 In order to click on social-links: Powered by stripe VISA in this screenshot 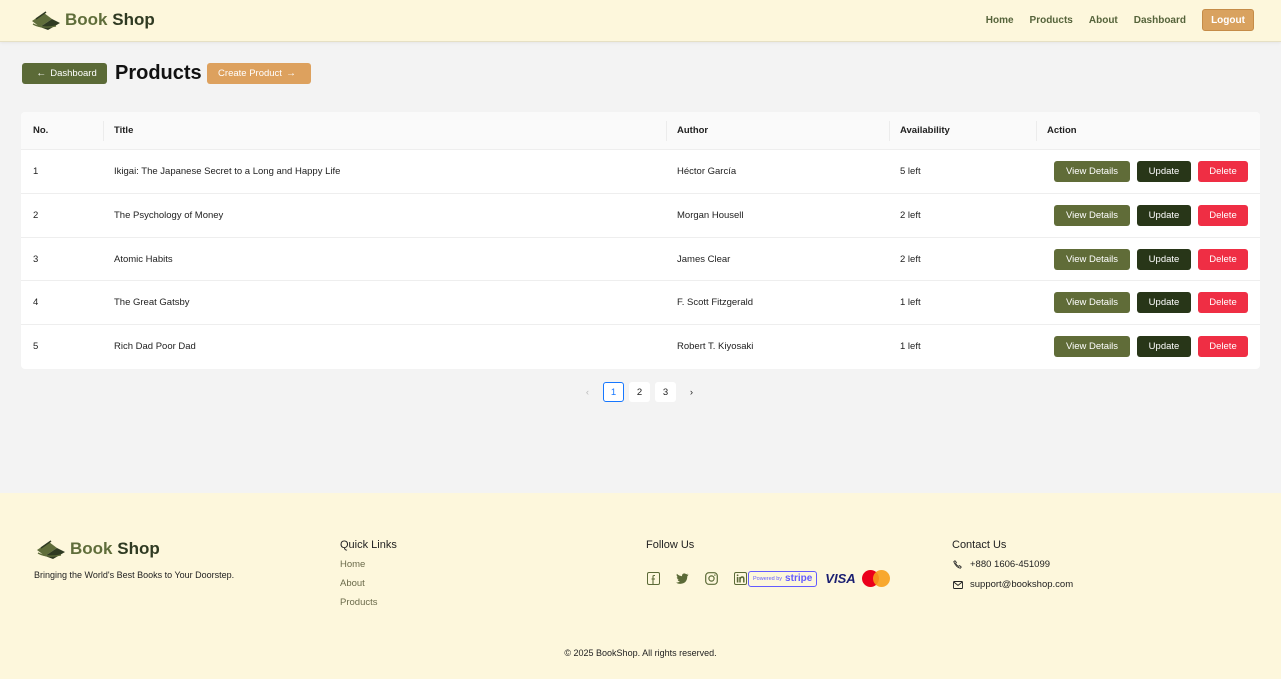, I will do `click(768, 578)`.